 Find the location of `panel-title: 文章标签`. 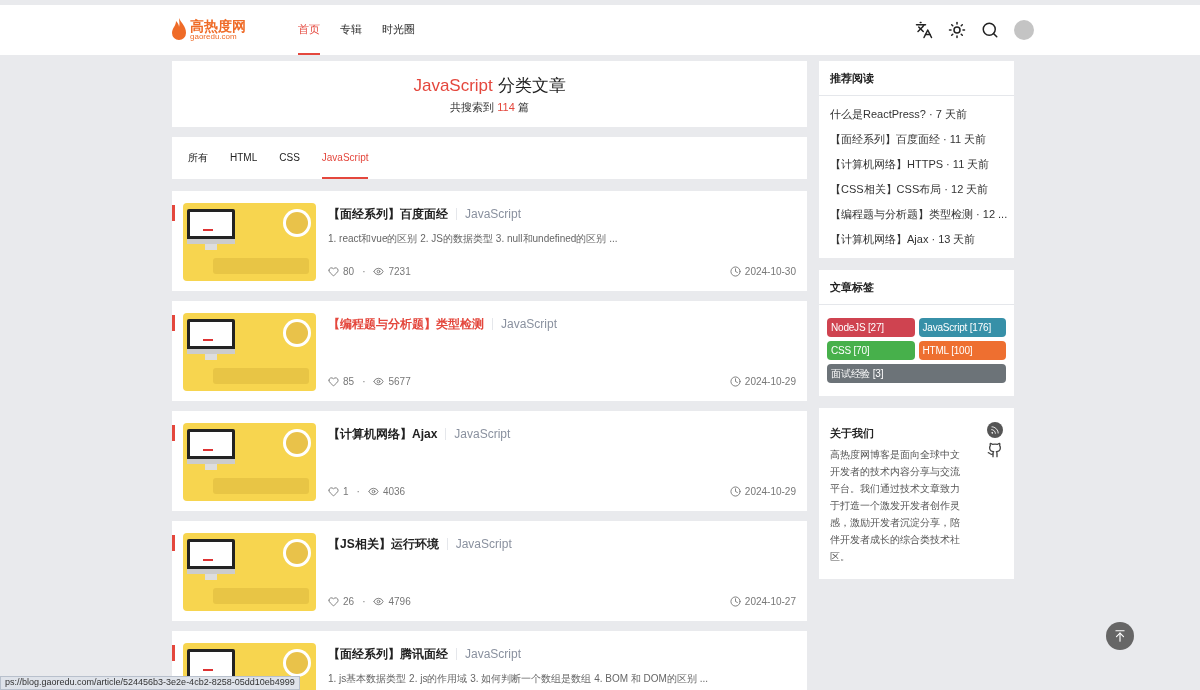

panel-title: 文章标签 is located at coordinates (916, 287).